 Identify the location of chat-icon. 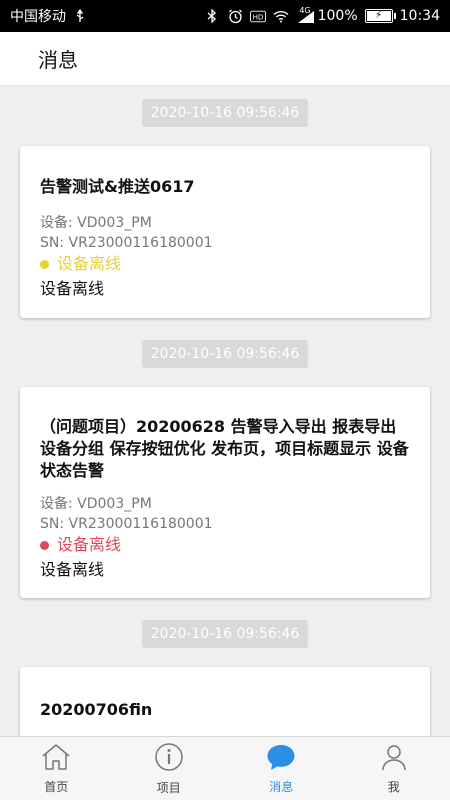
(281, 759).